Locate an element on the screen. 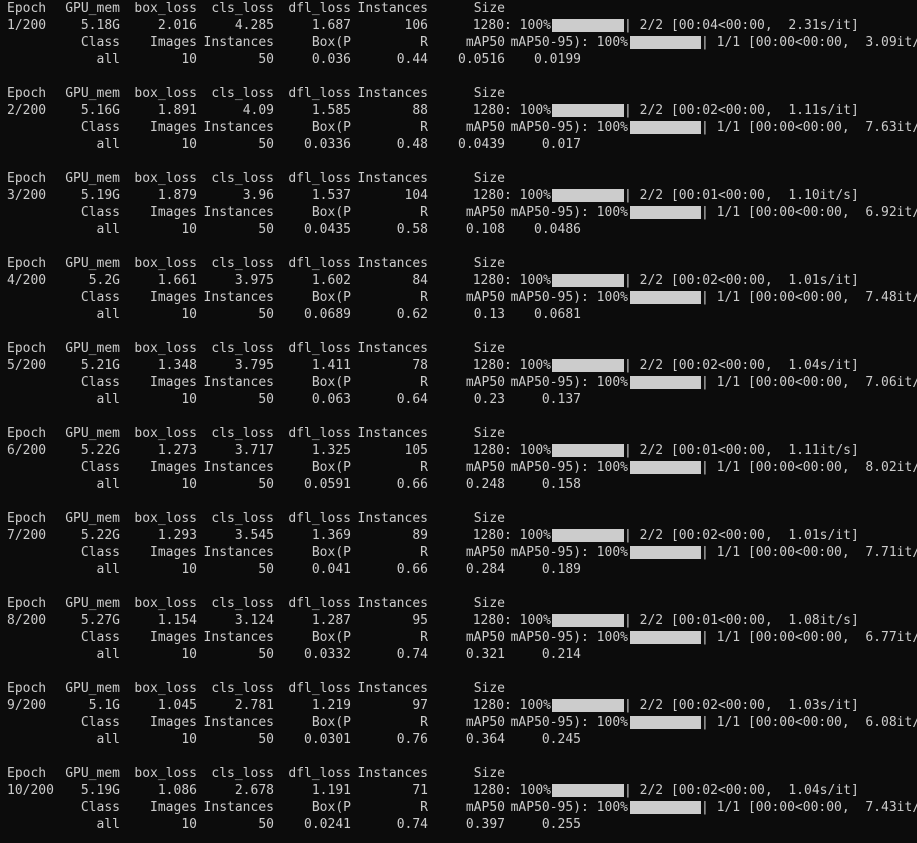 This screenshot has height=843, width=917. box-loss-value: 1.293 is located at coordinates (177, 535).